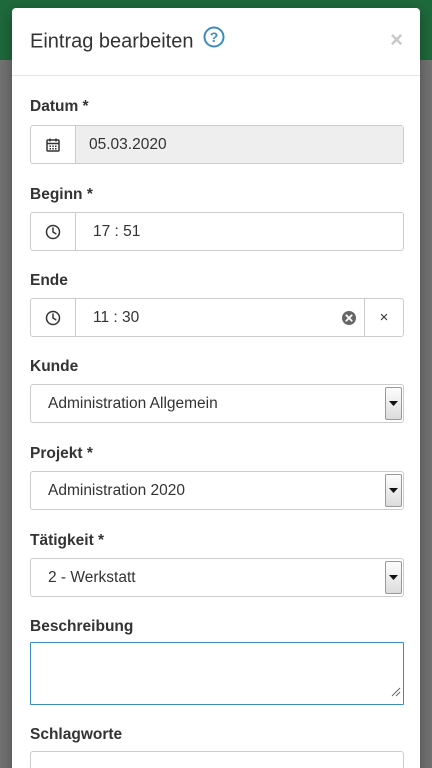 Image resolution: width=432 pixels, height=768 pixels. Describe the element at coordinates (217, 759) in the screenshot. I see `schlagworte-input` at that location.